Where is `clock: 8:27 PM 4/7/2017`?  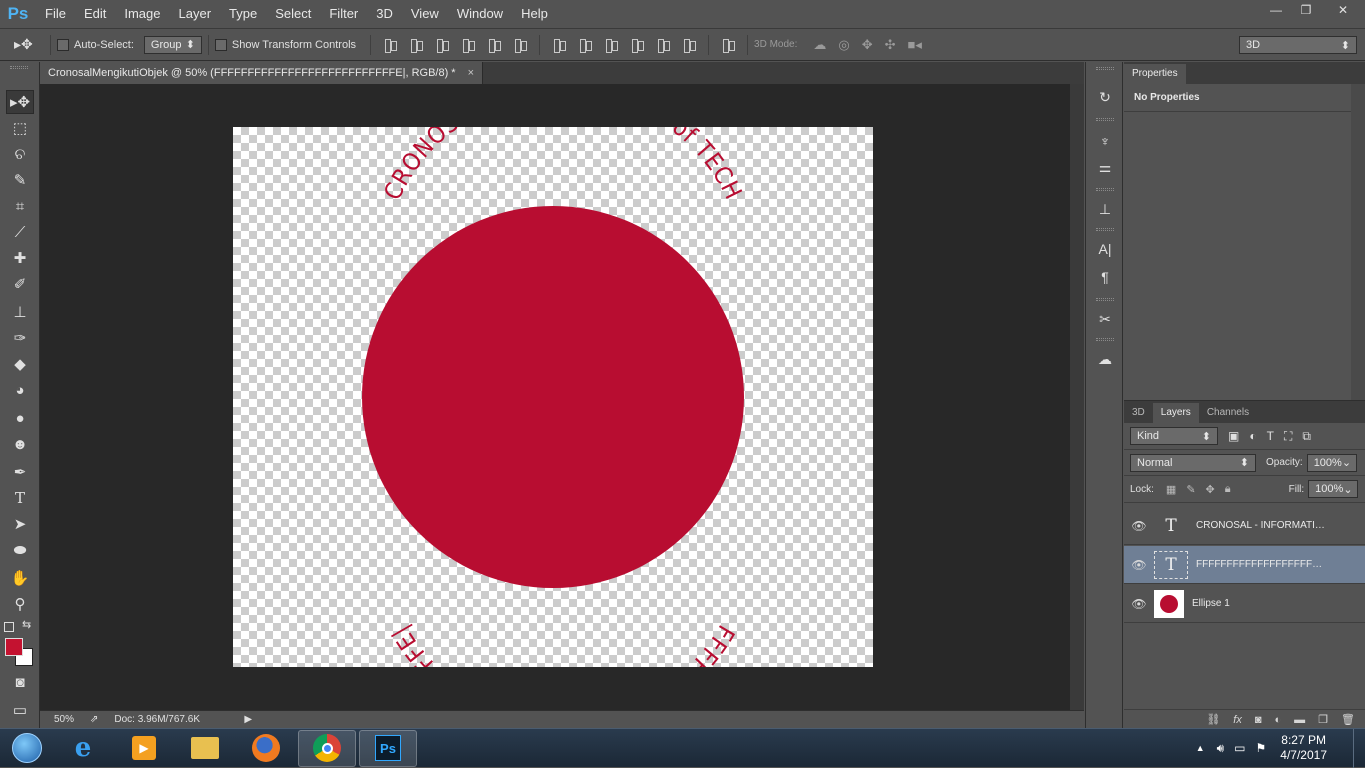
clock: 8:27 PM 4/7/2017 is located at coordinates (1303, 748).